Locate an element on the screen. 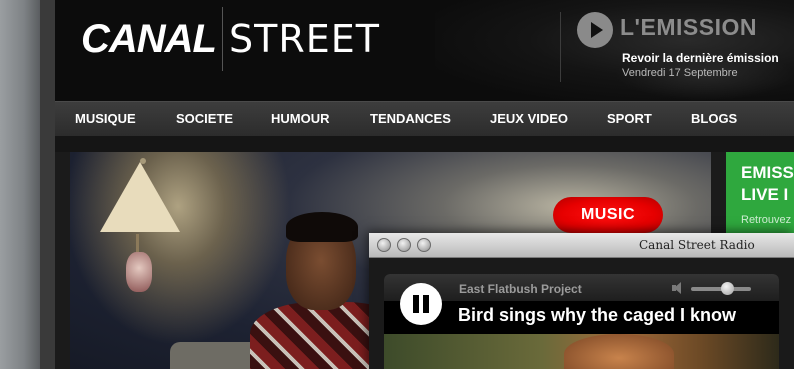 This screenshot has height=369, width=794. person-hair is located at coordinates (322, 227).